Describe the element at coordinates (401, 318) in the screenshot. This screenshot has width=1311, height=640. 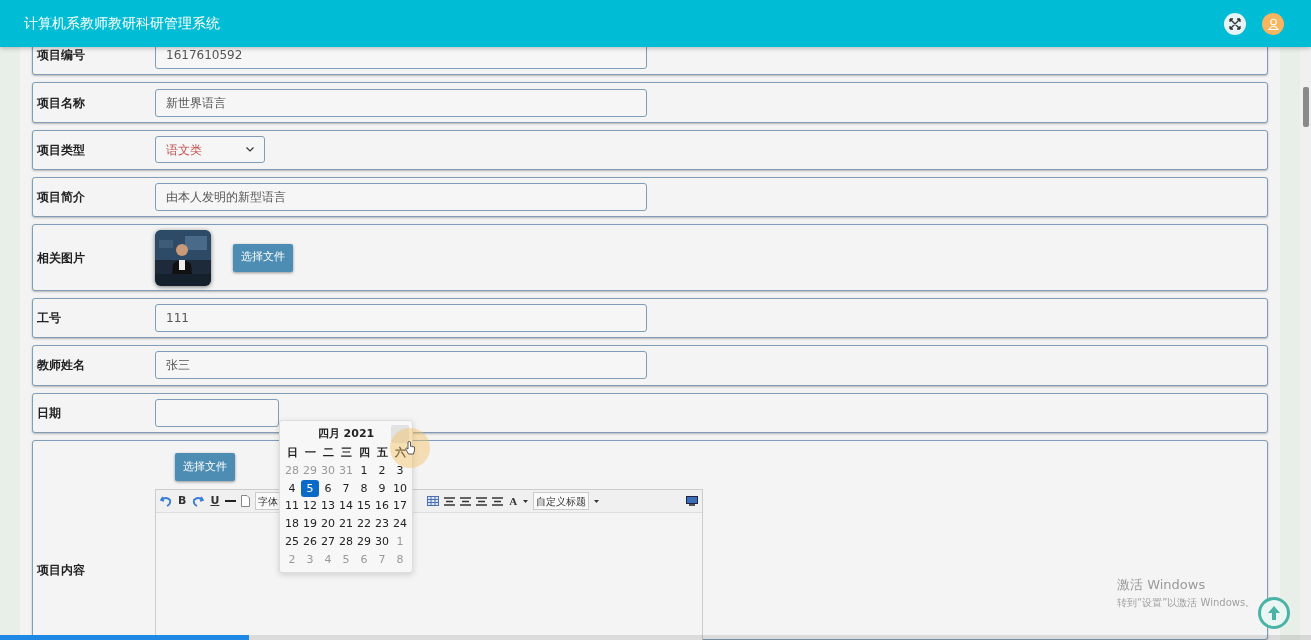
I see `text-field: 111` at that location.